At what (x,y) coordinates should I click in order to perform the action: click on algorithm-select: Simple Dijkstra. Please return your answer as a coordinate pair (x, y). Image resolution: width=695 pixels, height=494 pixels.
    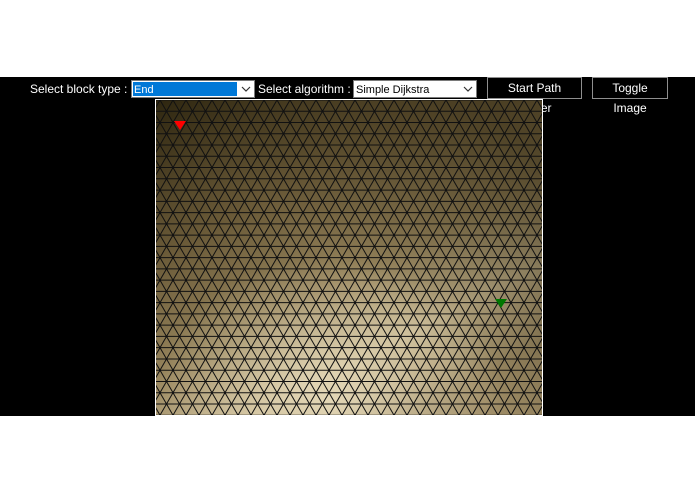
    Looking at the image, I should click on (415, 89).